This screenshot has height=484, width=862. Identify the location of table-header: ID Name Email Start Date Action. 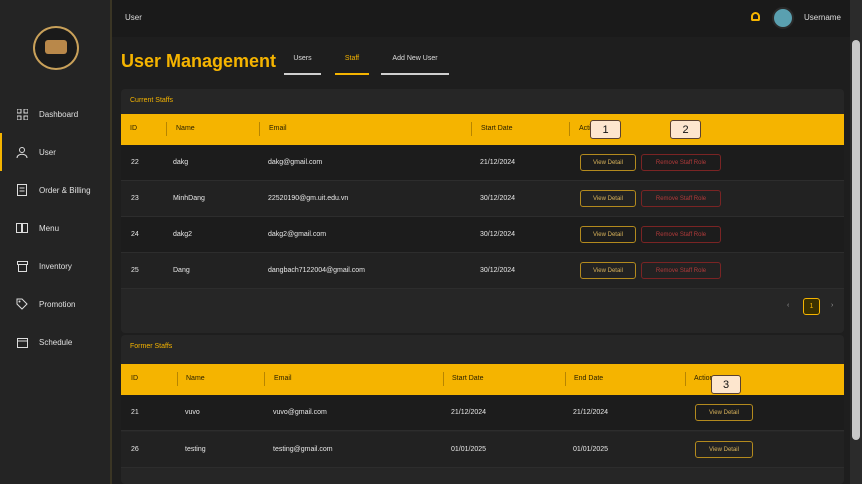
(482, 129).